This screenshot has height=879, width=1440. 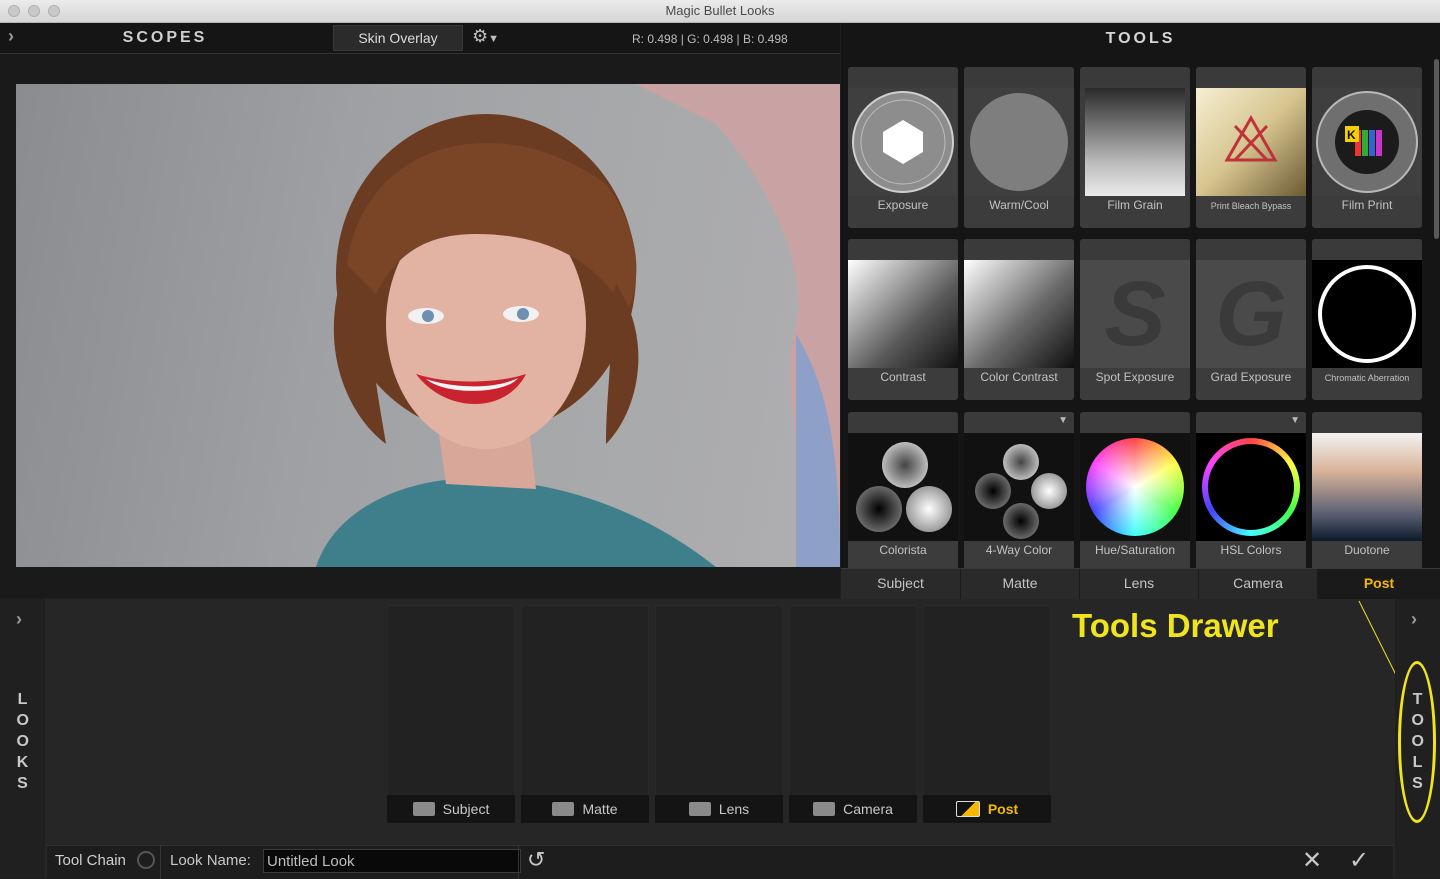 What do you see at coordinates (1019, 314) in the screenshot?
I see `color-contrast-gradient-icon` at bounding box center [1019, 314].